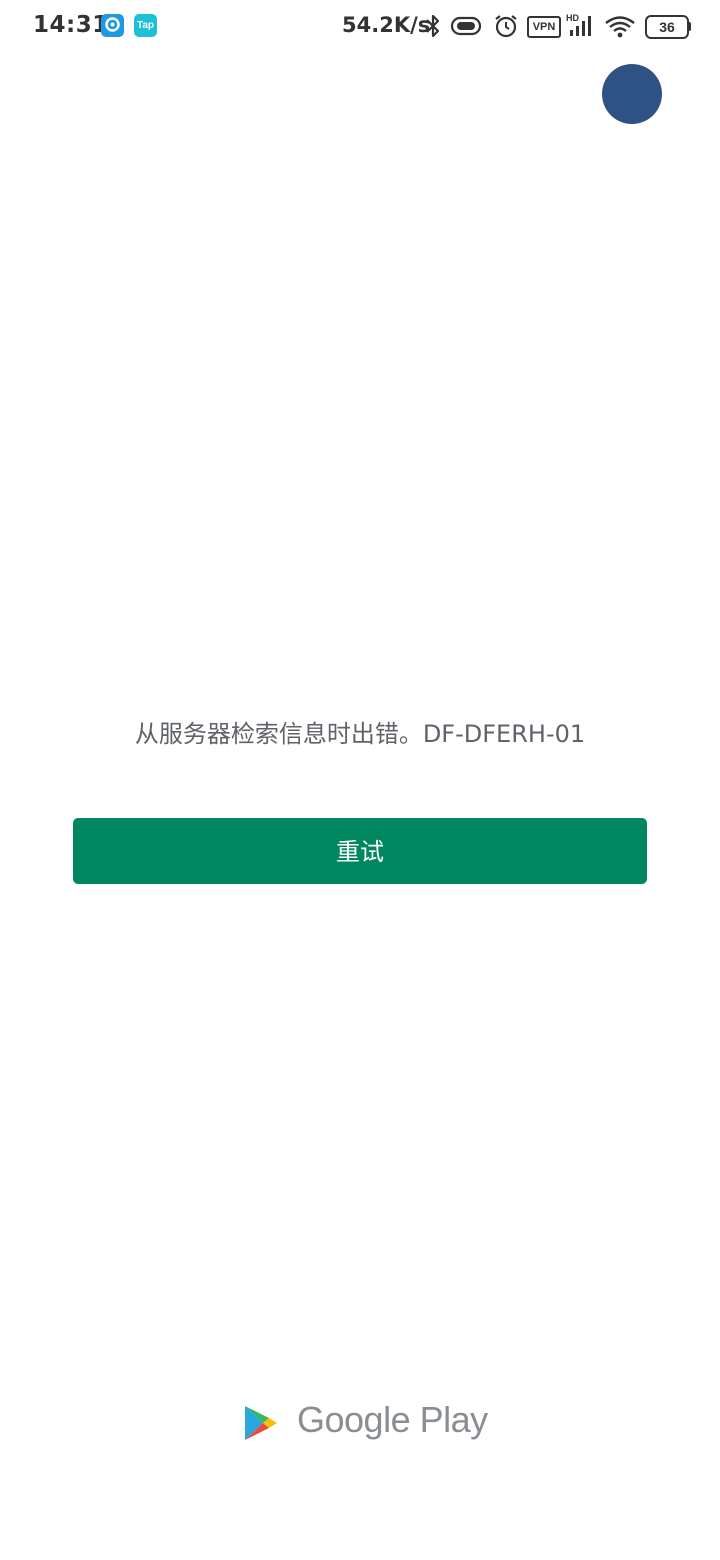 The image size is (720, 1560). I want to click on network-speed: 54.2K/s, so click(386, 25).